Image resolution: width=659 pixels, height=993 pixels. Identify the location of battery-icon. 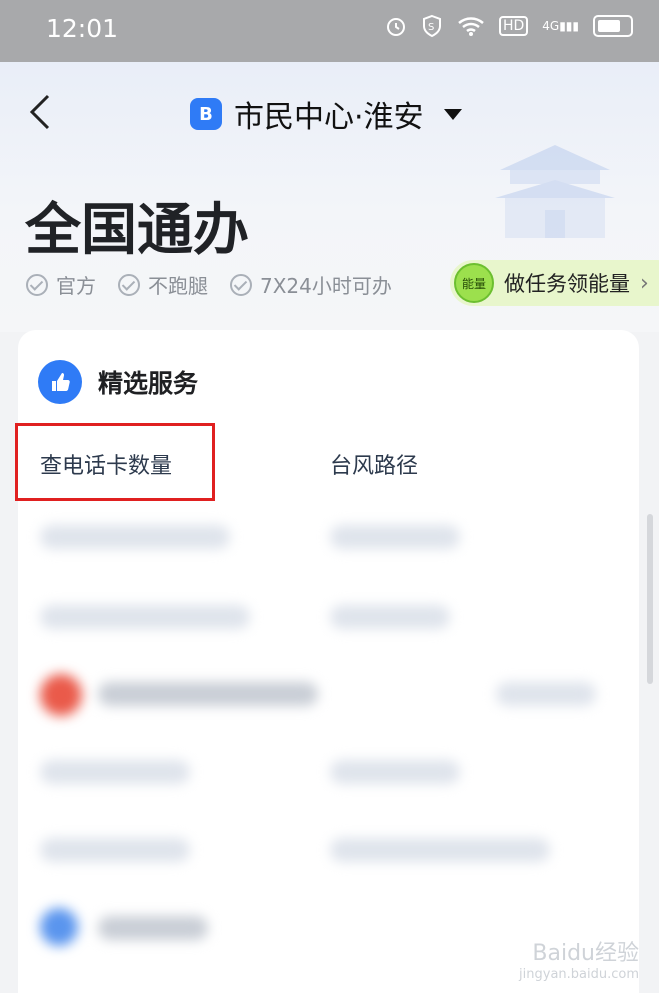
(613, 26).